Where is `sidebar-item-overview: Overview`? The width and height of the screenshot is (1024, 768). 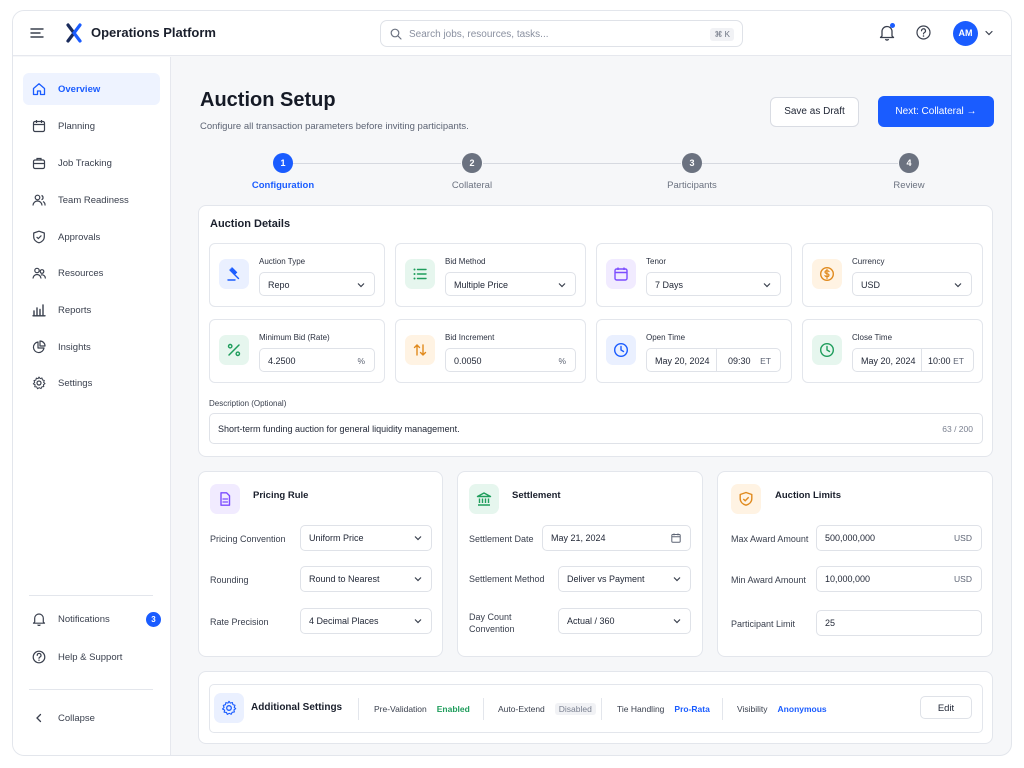
sidebar-item-overview: Overview is located at coordinates (91, 89).